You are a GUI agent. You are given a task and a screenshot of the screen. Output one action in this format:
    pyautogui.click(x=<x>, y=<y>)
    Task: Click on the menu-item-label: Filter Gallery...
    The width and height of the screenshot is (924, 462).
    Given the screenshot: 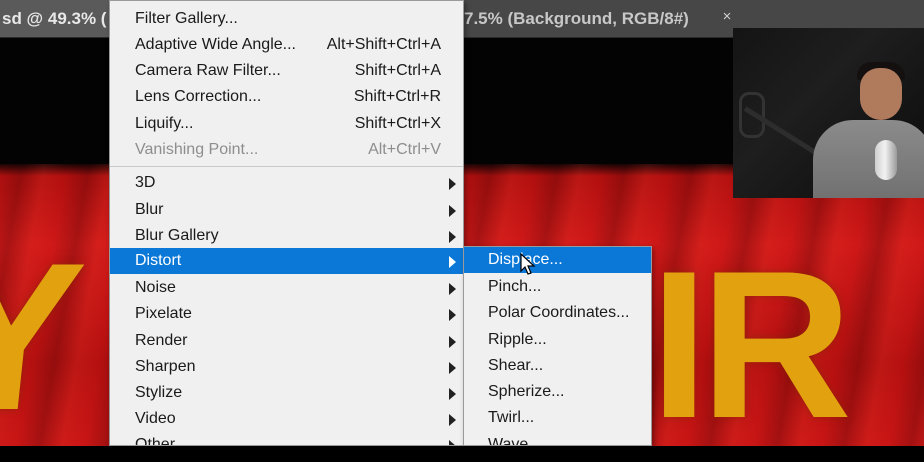 What is the action you would take?
    pyautogui.click(x=186, y=18)
    